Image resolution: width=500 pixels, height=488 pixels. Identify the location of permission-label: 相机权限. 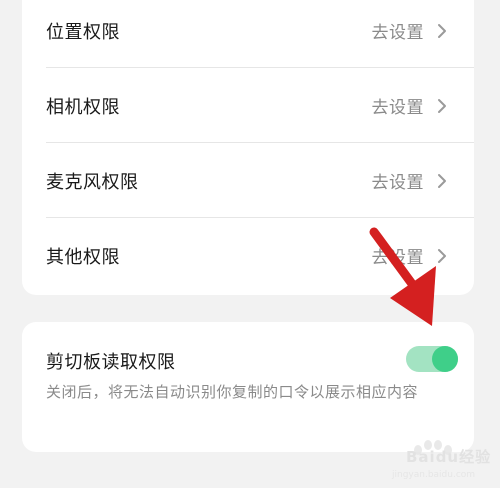
(83, 107).